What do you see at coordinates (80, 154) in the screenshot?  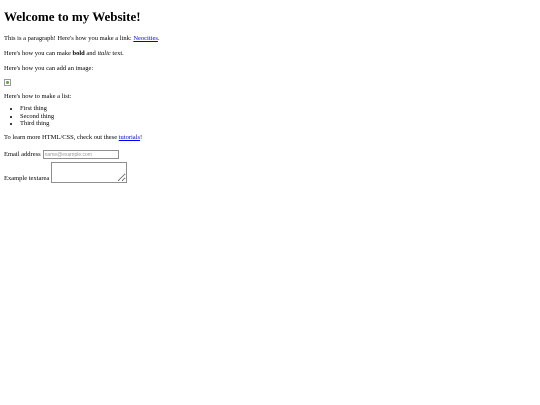 I see `email-field` at bounding box center [80, 154].